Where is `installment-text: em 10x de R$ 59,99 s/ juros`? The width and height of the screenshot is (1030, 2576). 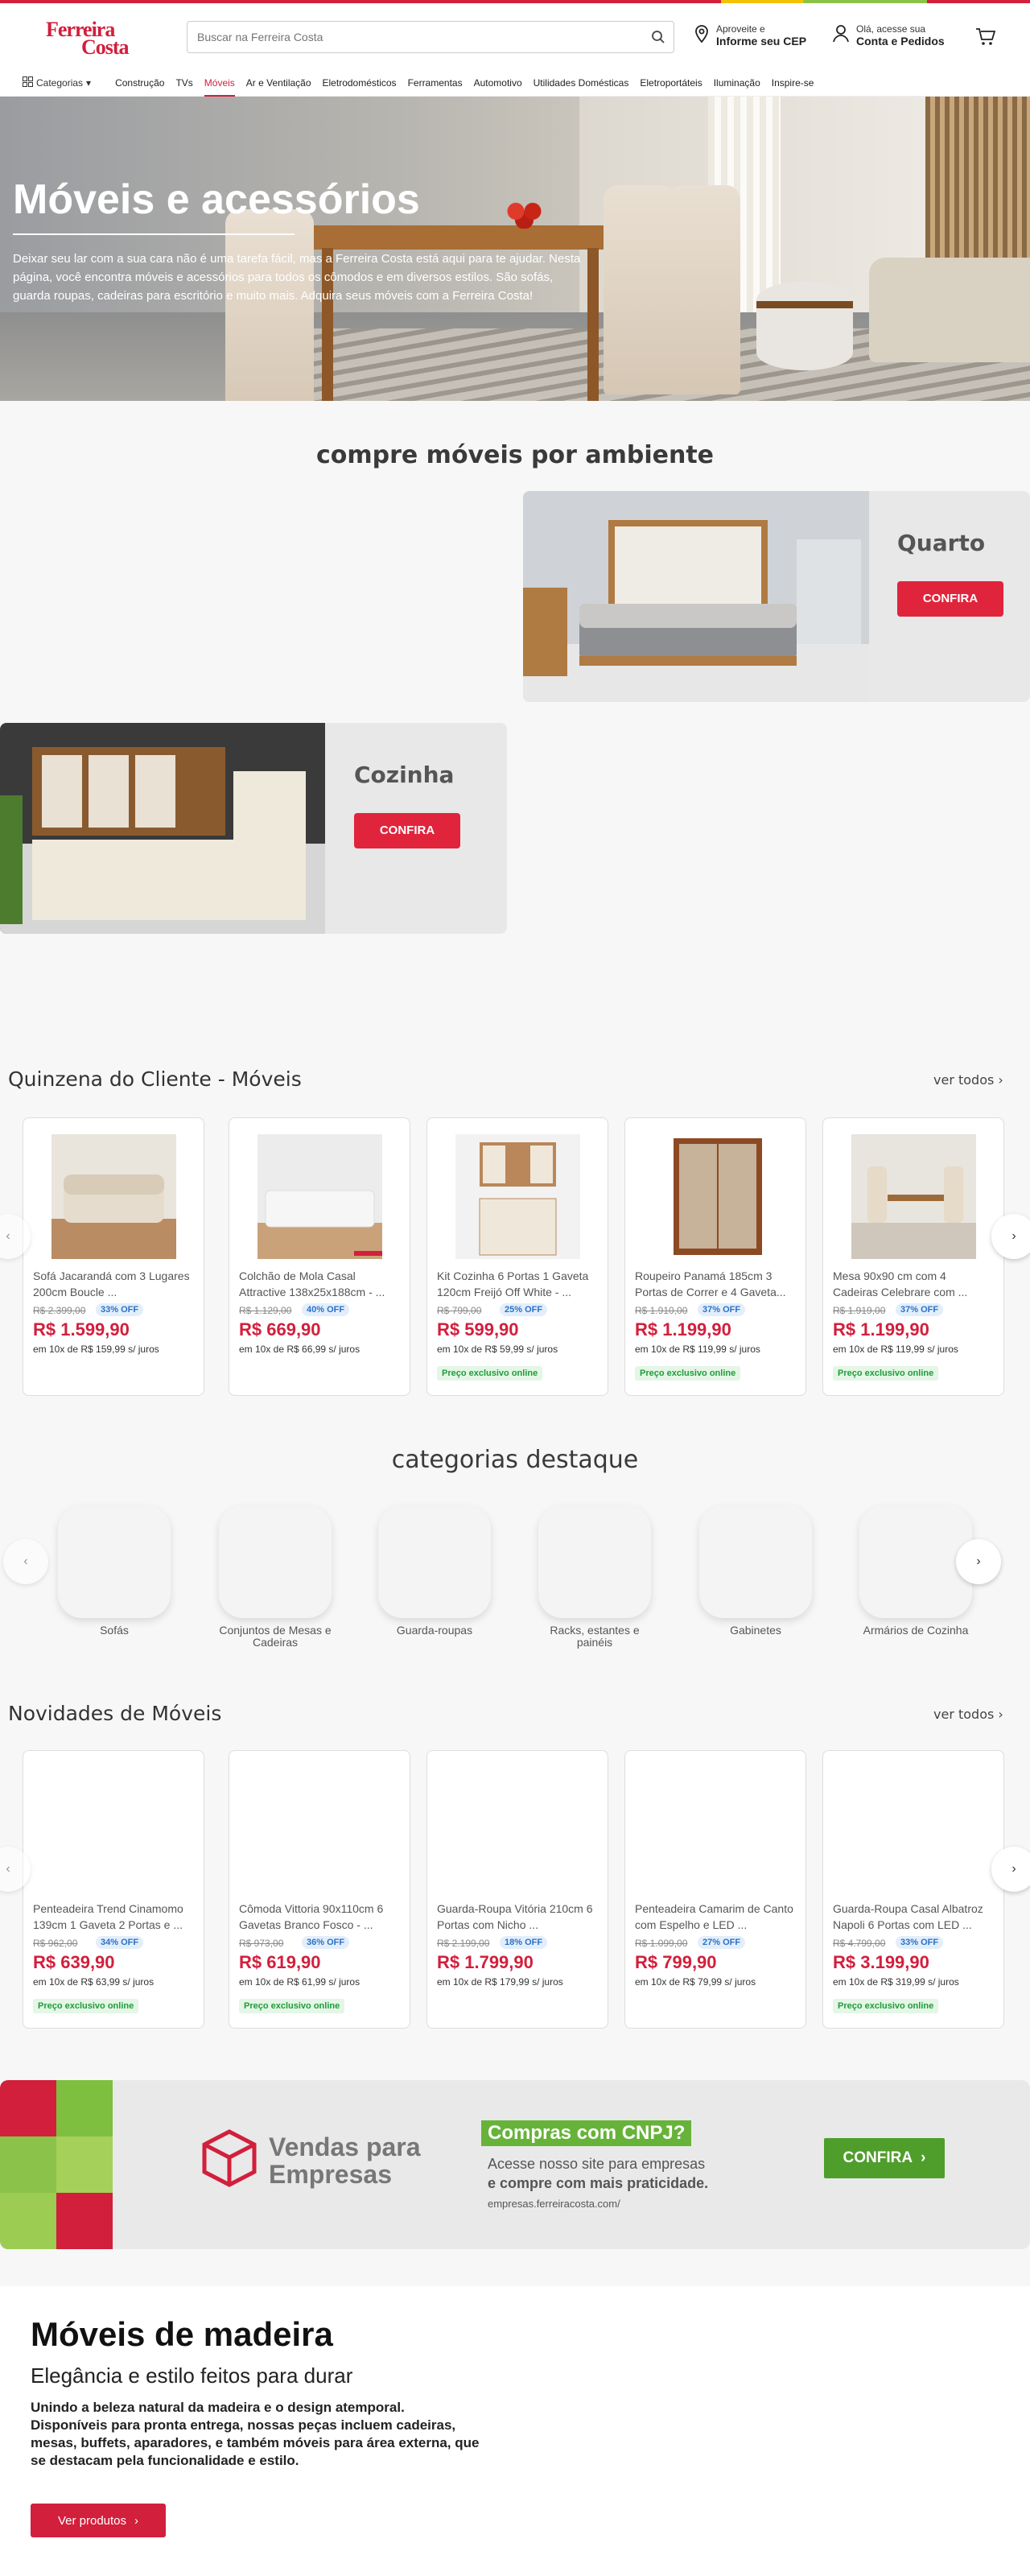
installment-text: em 10x de R$ 59,99 s/ juros is located at coordinates (497, 1349).